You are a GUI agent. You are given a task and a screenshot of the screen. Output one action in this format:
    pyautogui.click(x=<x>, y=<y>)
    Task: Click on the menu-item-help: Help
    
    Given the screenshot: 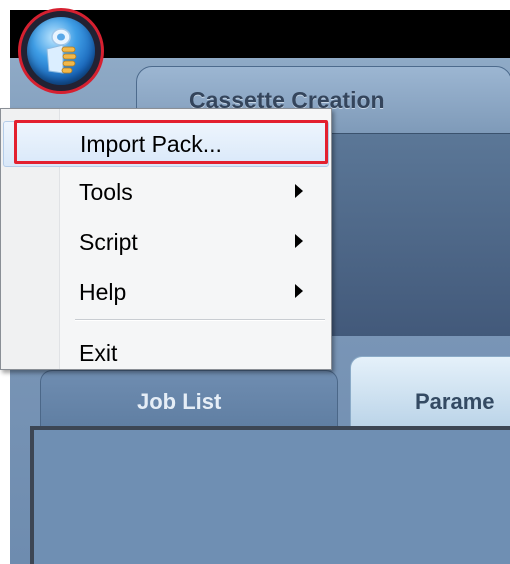 What is the action you would take?
    pyautogui.click(x=166, y=293)
    